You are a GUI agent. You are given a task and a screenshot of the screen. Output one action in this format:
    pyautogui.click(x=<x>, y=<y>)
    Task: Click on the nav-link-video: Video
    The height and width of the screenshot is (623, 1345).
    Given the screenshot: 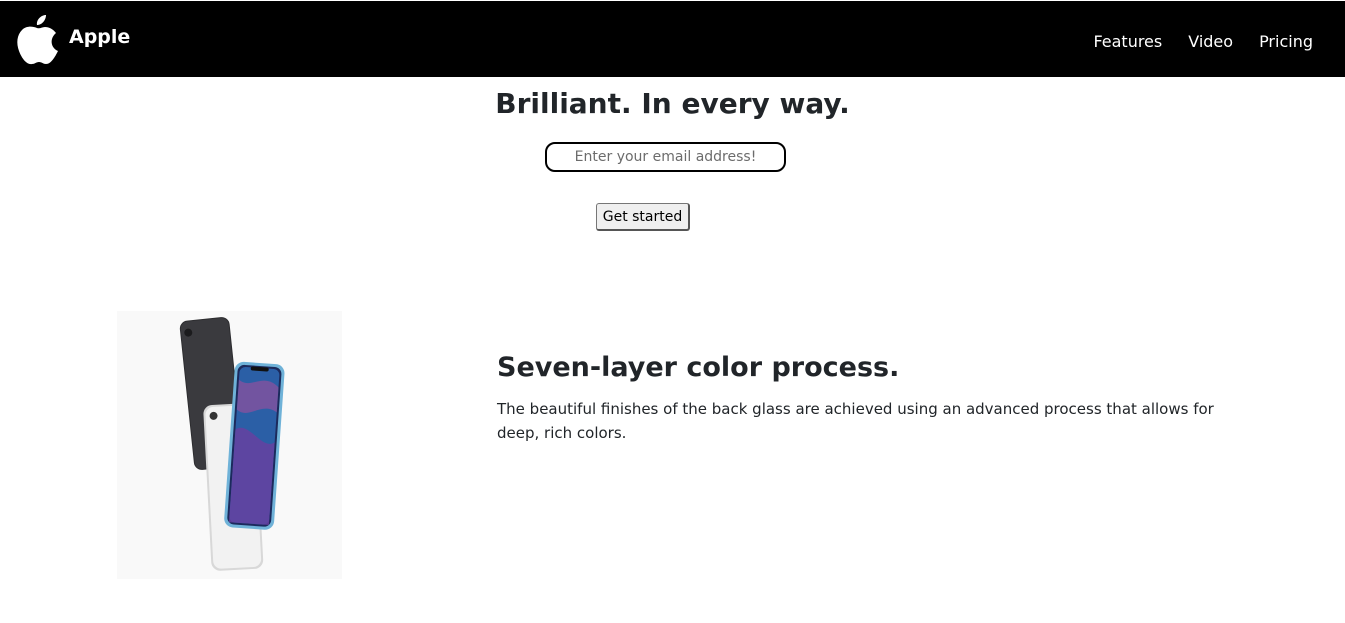 What is the action you would take?
    pyautogui.click(x=1210, y=41)
    